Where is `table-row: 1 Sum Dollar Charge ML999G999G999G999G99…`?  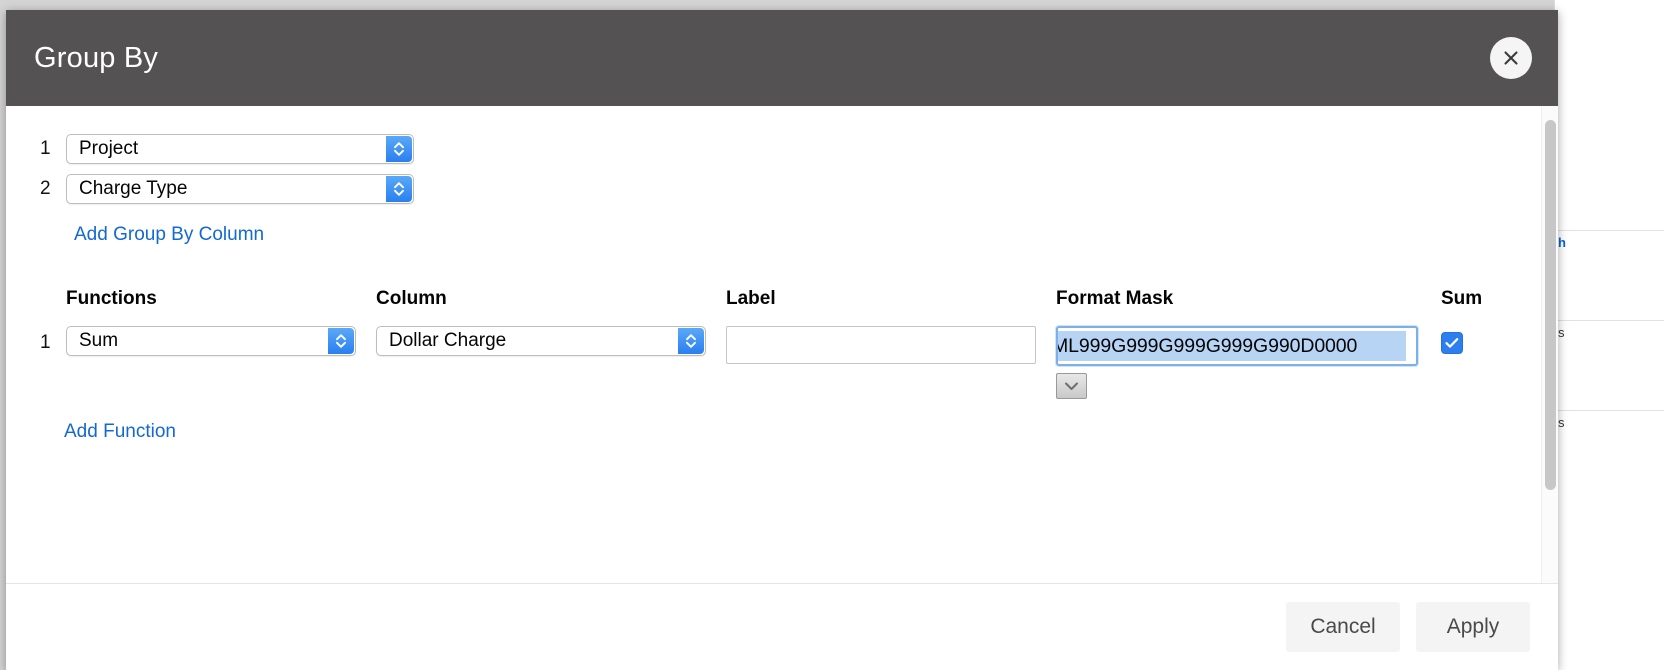 table-row: 1 Sum Dollar Charge ML999G999G999G999G99… is located at coordinates (782, 362).